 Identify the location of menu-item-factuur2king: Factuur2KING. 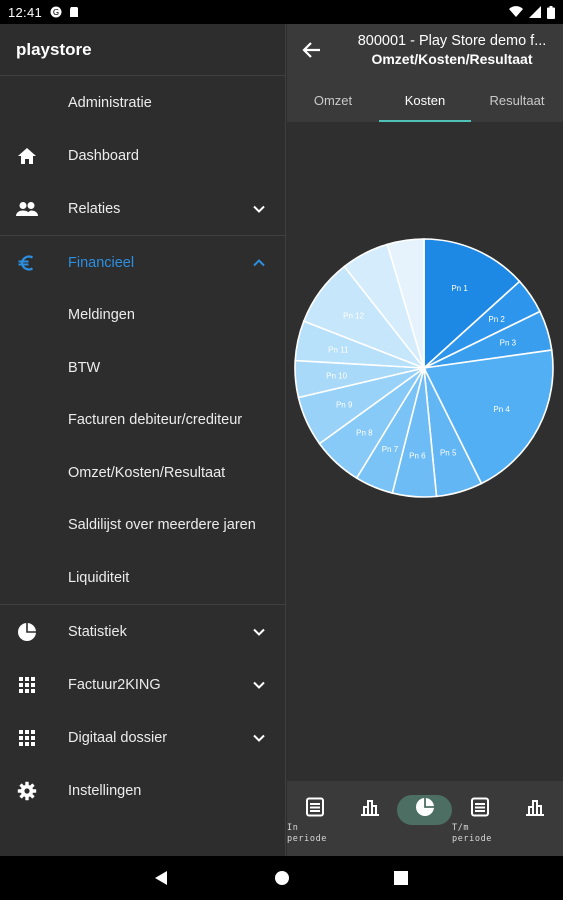
(142, 684).